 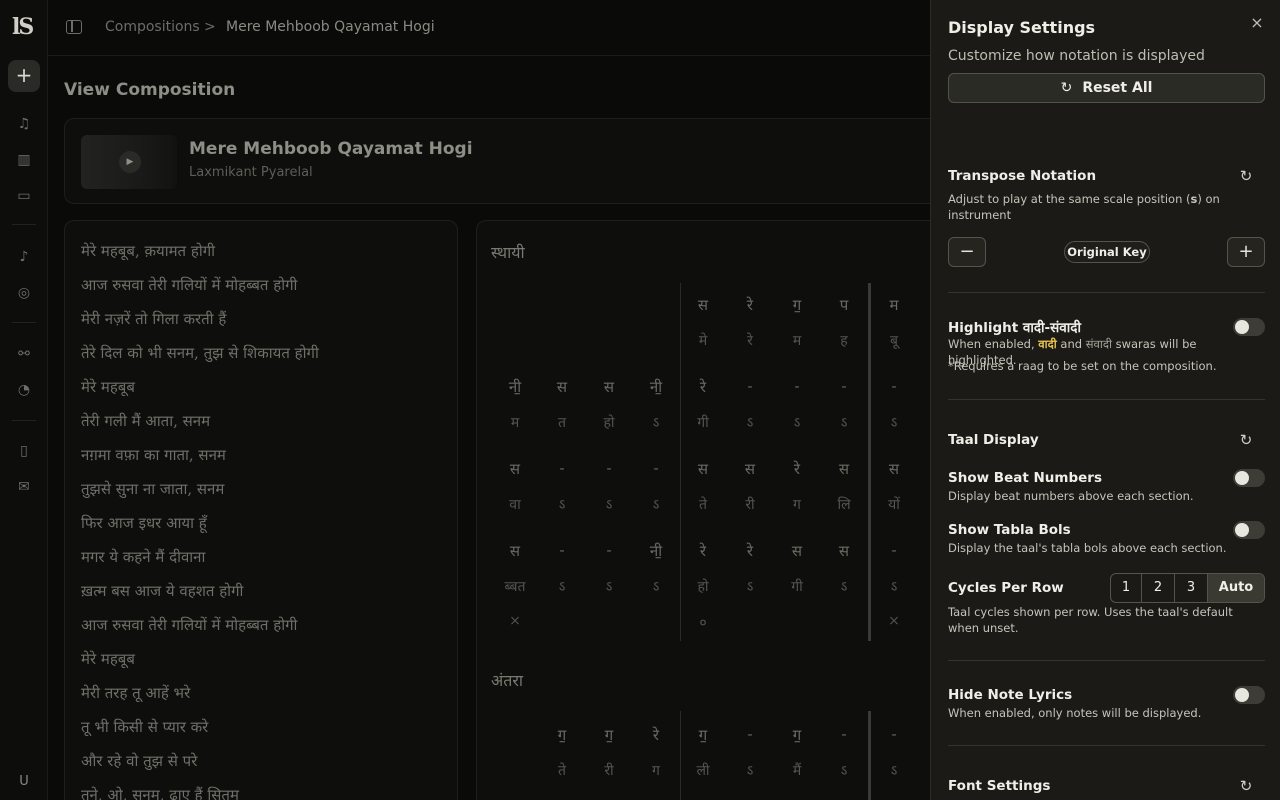 I want to click on note-lyric-cell: बू, so click(x=894, y=341).